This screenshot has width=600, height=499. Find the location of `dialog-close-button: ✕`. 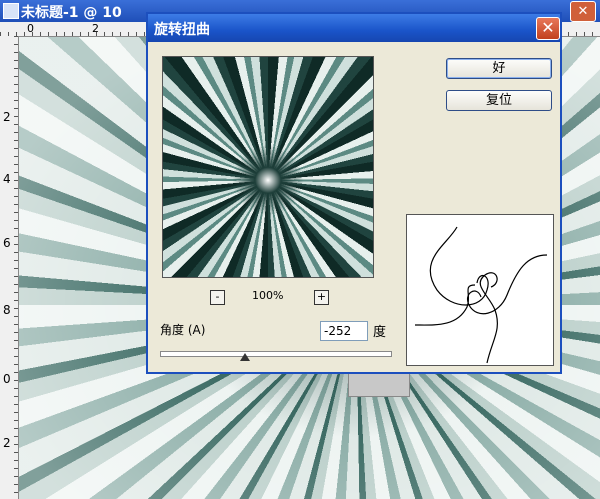

dialog-close-button: ✕ is located at coordinates (548, 28).